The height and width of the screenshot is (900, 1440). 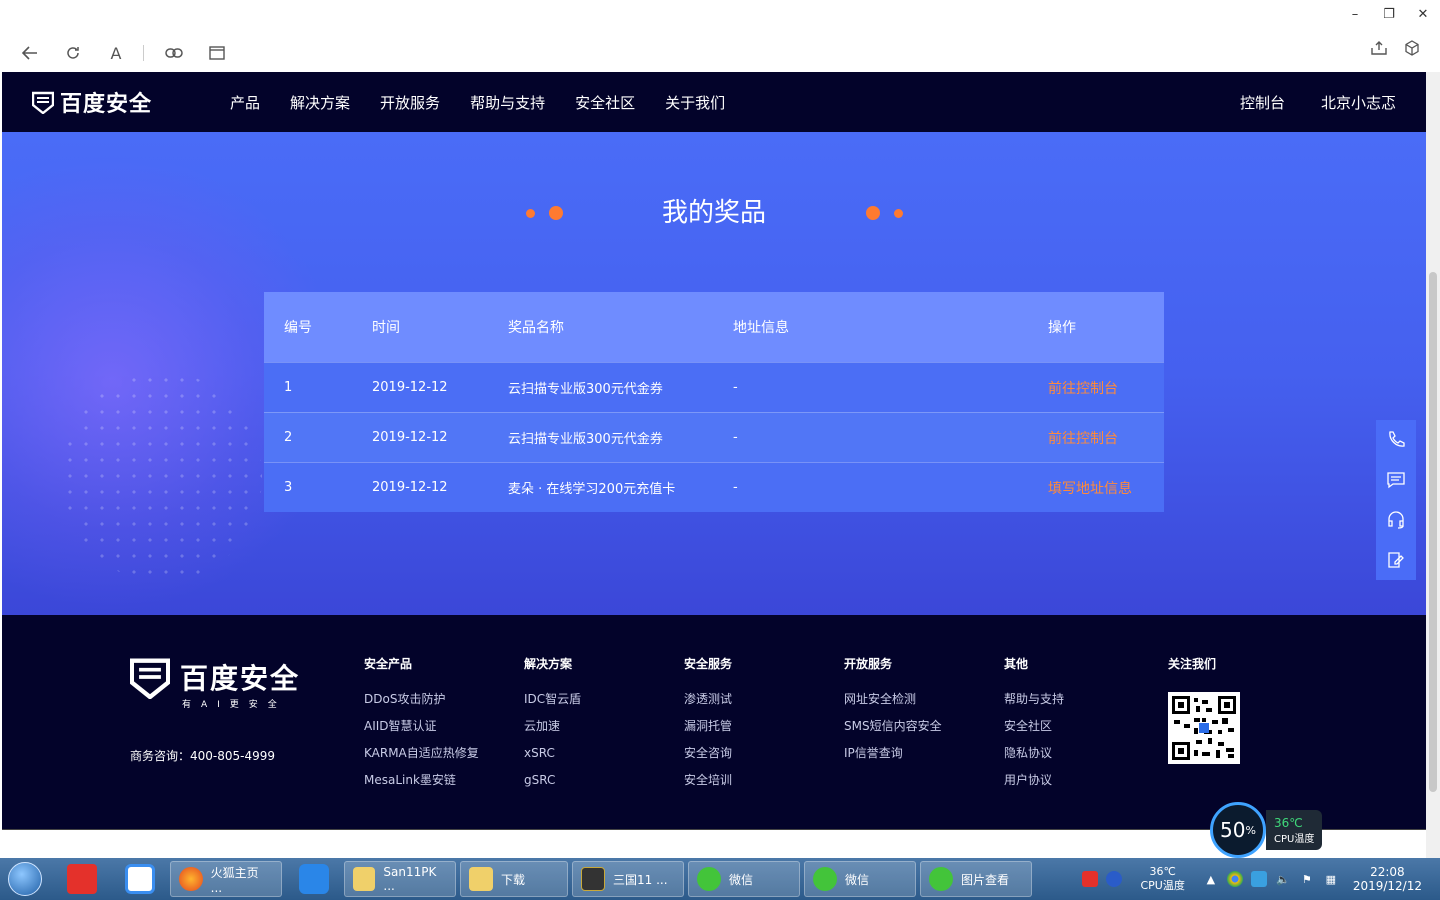 I want to click on footer-link: DDoS攻击防护, so click(x=421, y=699).